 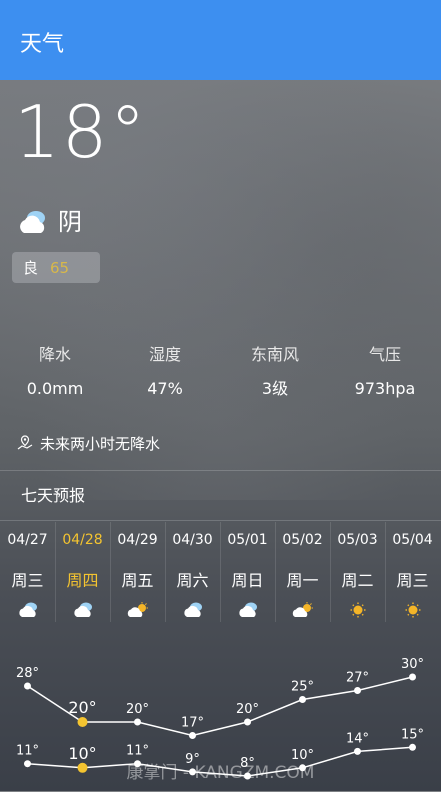 I want to click on stat-wind: 东南风 3级, so click(x=275, y=372).